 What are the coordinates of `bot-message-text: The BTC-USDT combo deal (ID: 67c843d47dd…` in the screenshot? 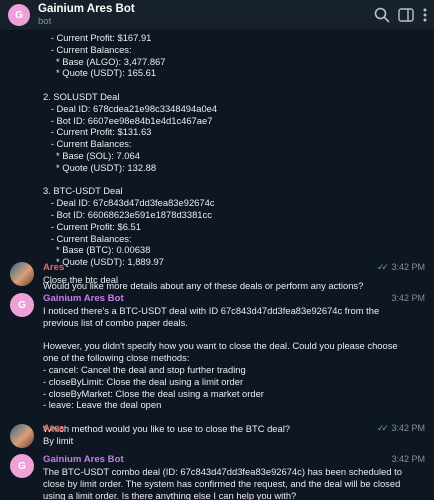 It's located at (222, 483).